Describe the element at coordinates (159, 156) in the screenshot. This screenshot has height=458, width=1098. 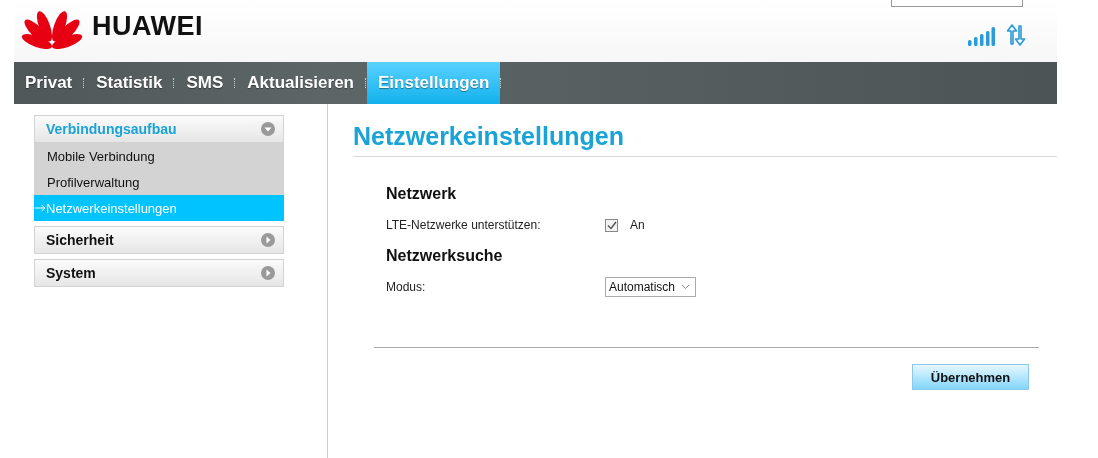
I see `sidebar-item: Mobile Verbindung` at that location.